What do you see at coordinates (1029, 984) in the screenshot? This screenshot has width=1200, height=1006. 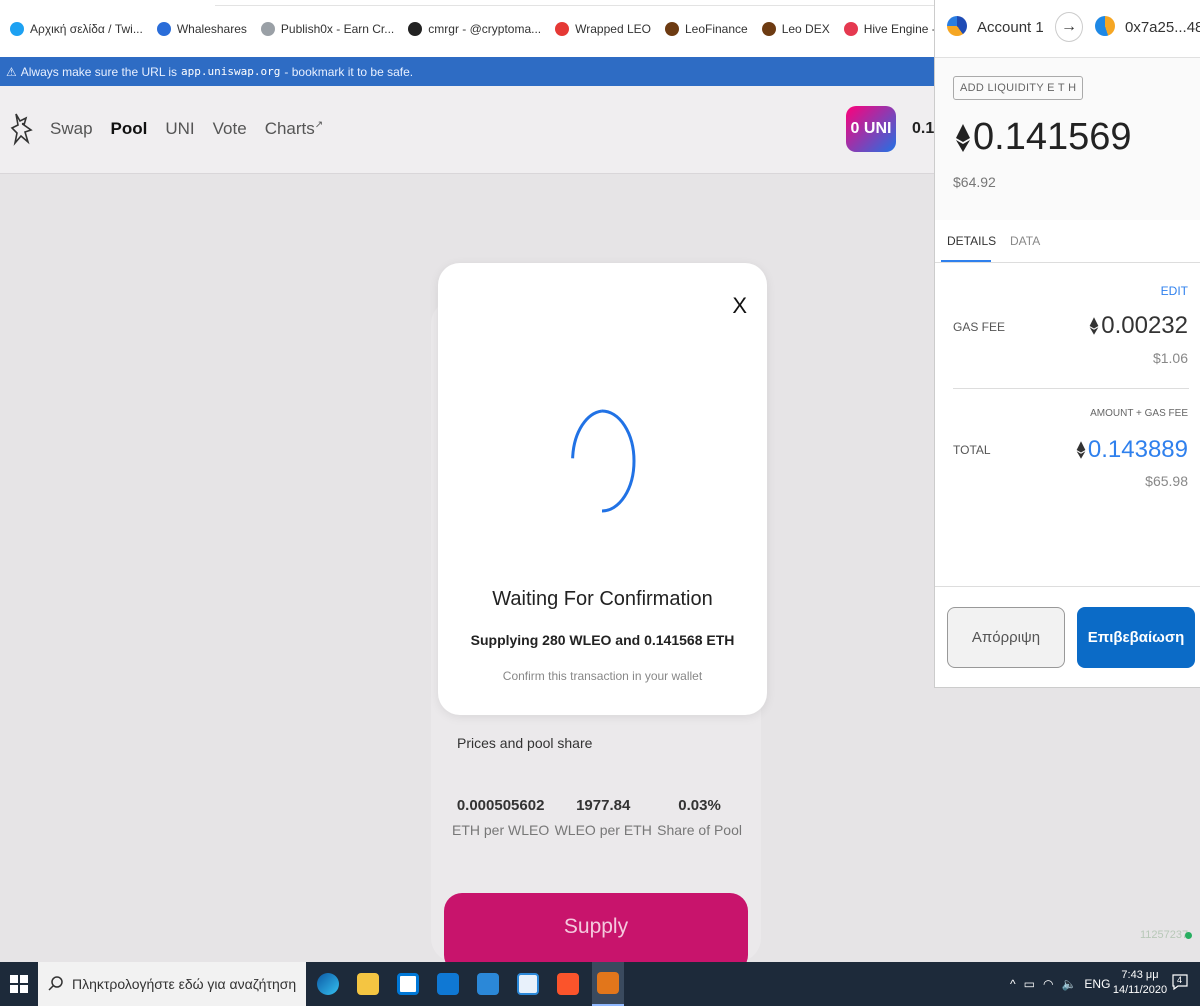 I see `battery-icon: ▭` at bounding box center [1029, 984].